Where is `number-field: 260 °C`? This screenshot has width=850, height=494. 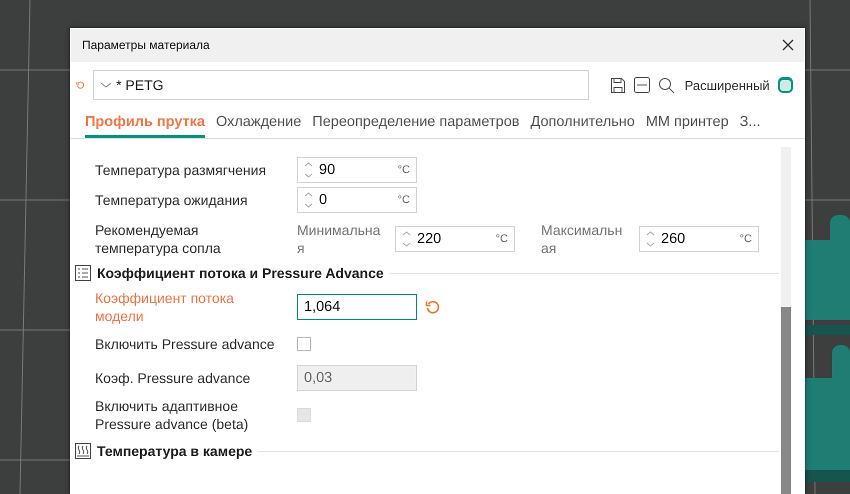
number-field: 260 °C is located at coordinates (699, 239).